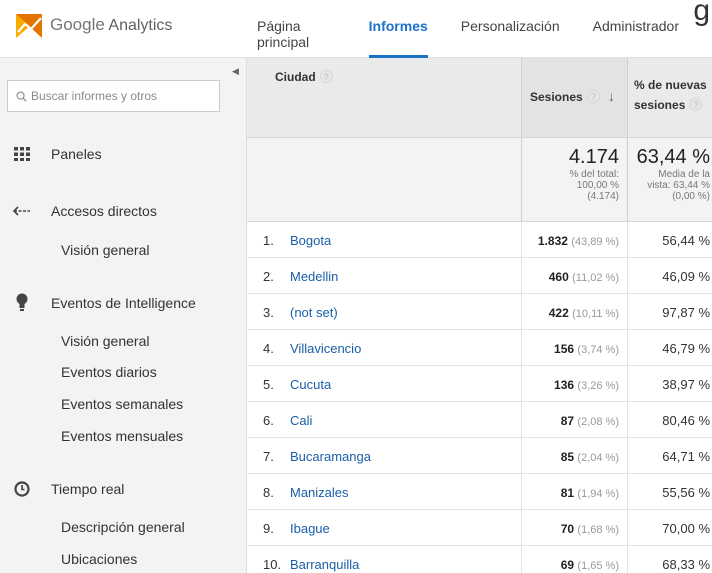 Image resolution: width=712 pixels, height=573 pixels. I want to click on sidebar-item-descripcion-general: Descripción general, so click(123, 527).